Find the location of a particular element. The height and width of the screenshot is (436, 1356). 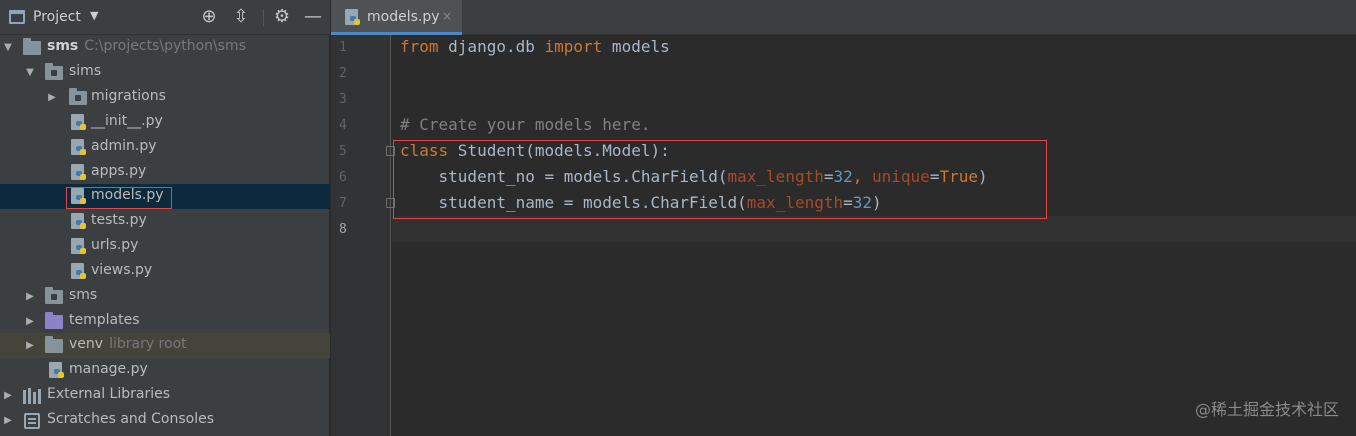

scratches-icon is located at coordinates (33, 420).